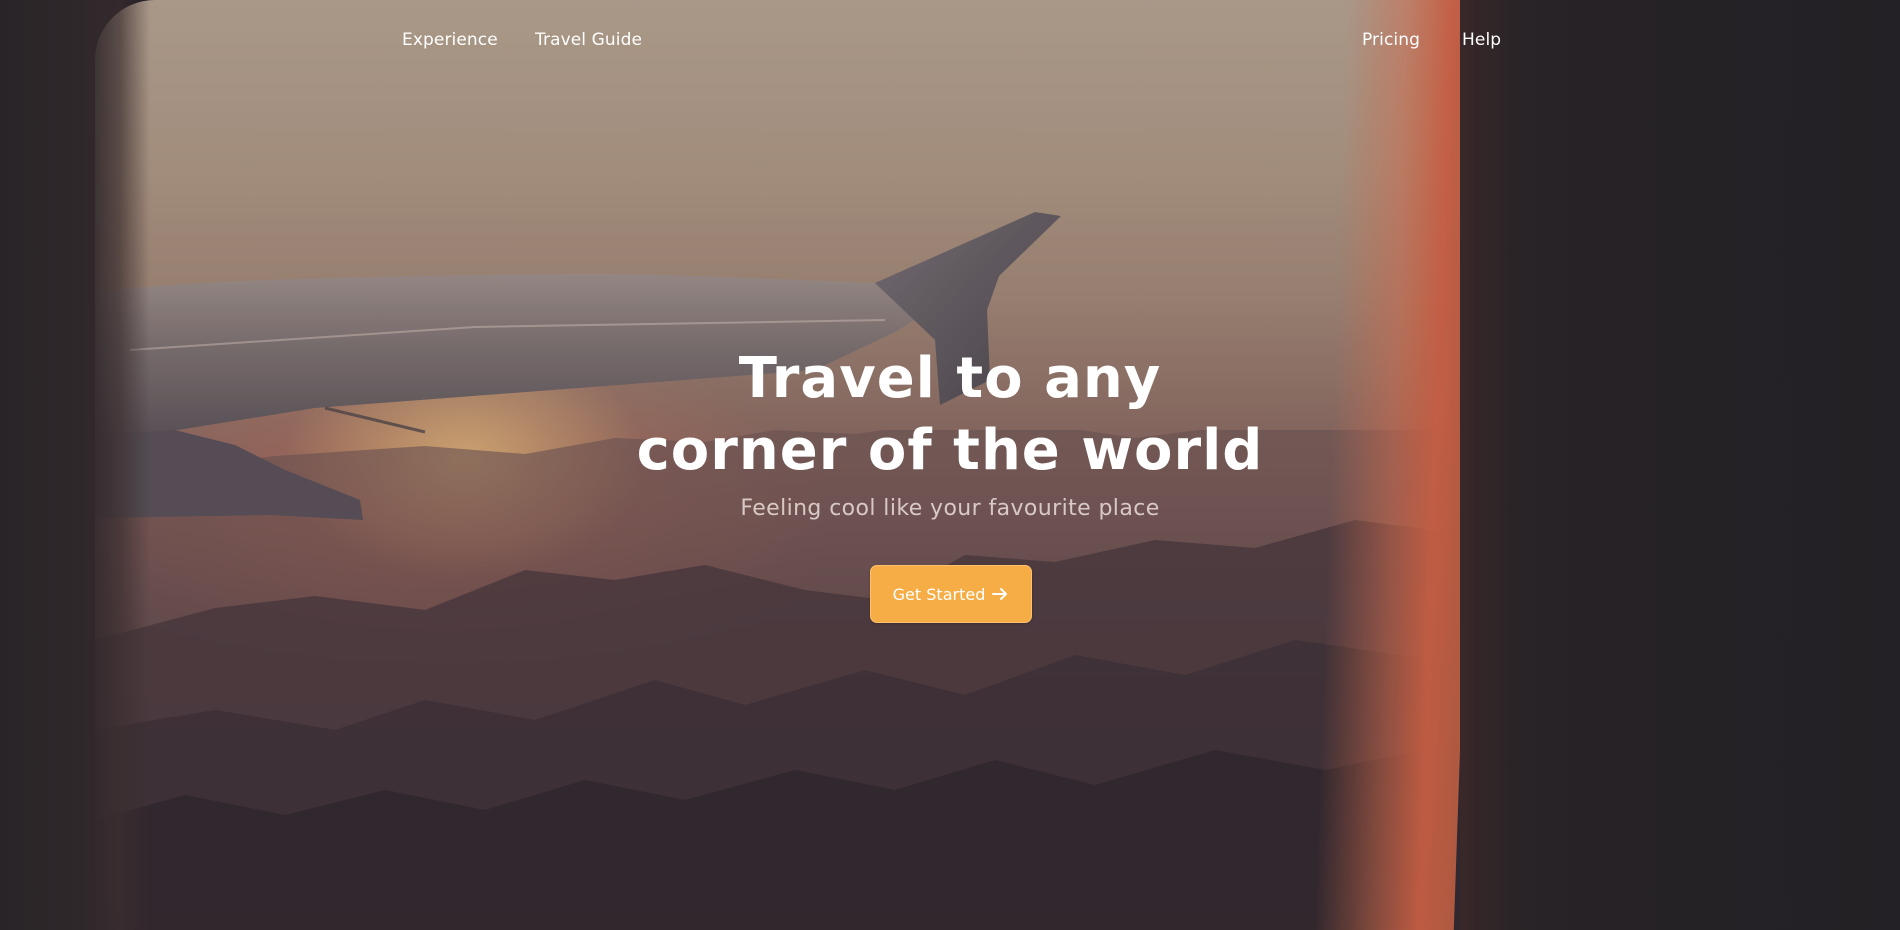 This screenshot has width=1900, height=930. What do you see at coordinates (950, 378) in the screenshot?
I see `hero-title-line-1: Travel to any` at bounding box center [950, 378].